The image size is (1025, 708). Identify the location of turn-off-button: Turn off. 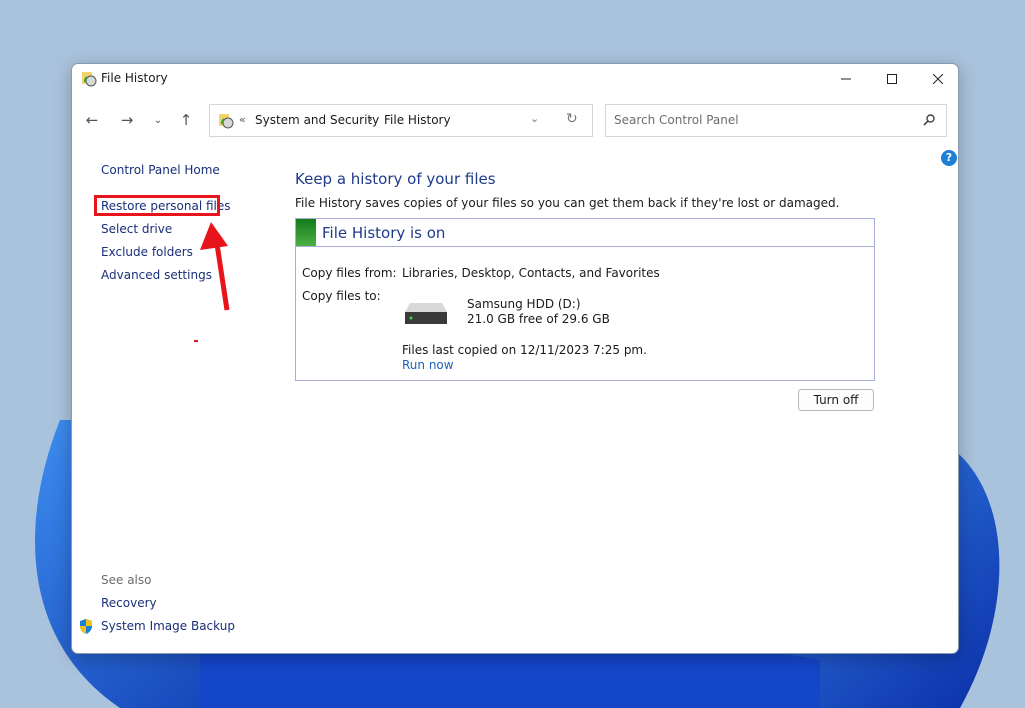
(836, 400).